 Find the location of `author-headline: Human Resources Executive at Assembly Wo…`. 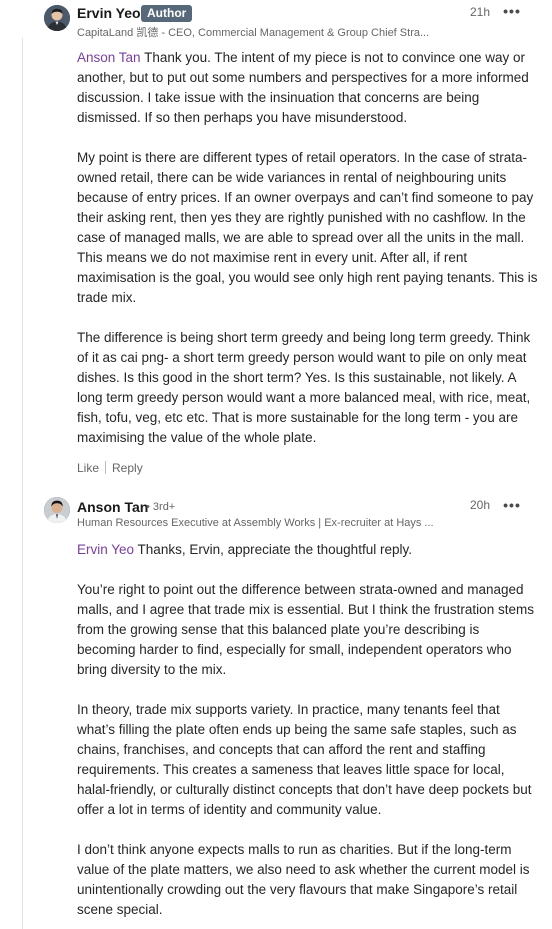

author-headline: Human Resources Executive at Assembly Wo… is located at coordinates (255, 523).